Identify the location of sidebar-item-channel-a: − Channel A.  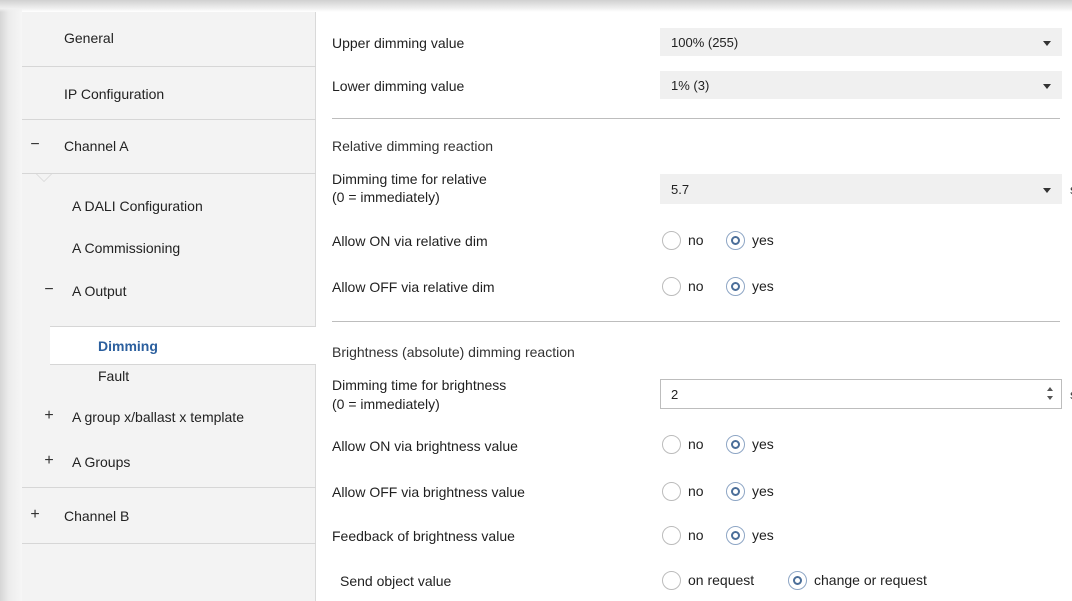
(169, 148).